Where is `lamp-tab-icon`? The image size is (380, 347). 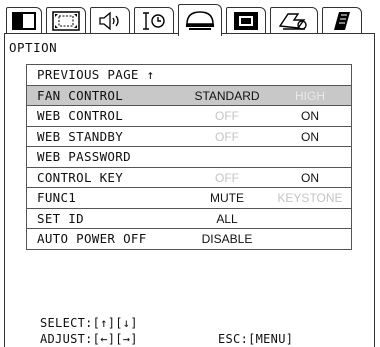 lamp-tab-icon is located at coordinates (292, 21).